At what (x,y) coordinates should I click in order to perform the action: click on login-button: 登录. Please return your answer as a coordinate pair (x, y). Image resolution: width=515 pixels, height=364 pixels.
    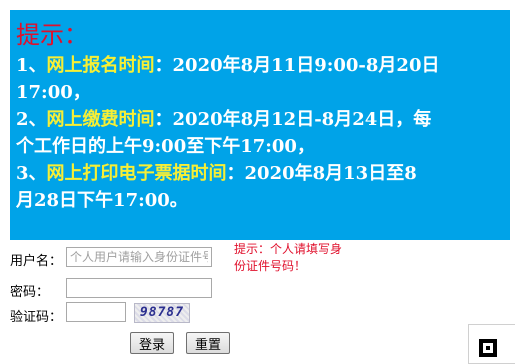
    Looking at the image, I should click on (152, 343).